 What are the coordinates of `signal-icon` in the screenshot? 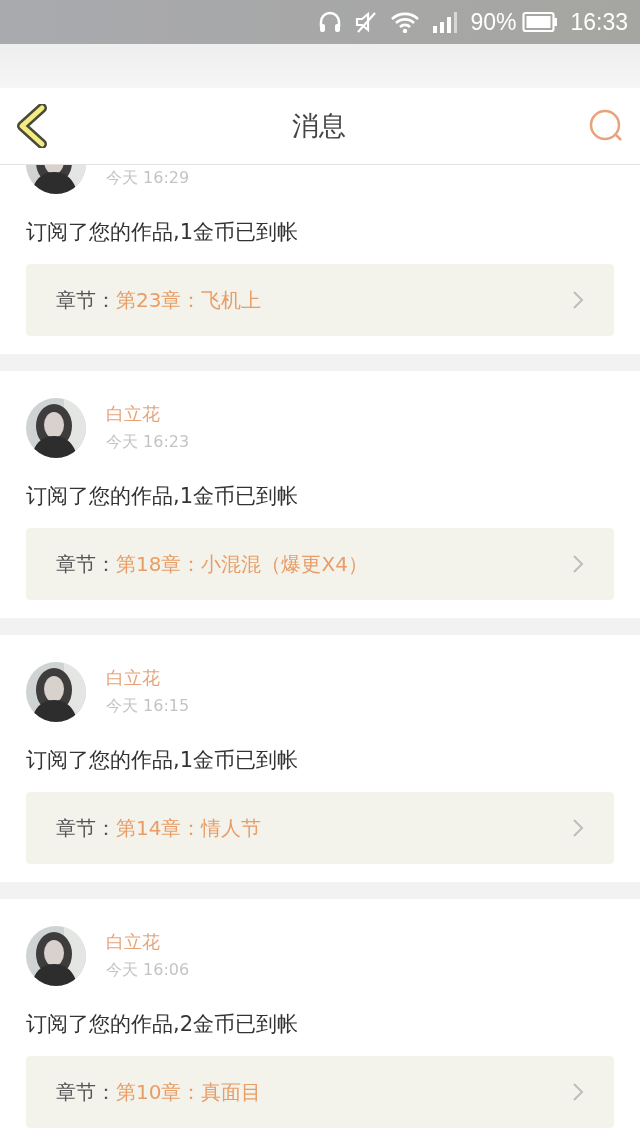 It's located at (445, 22).